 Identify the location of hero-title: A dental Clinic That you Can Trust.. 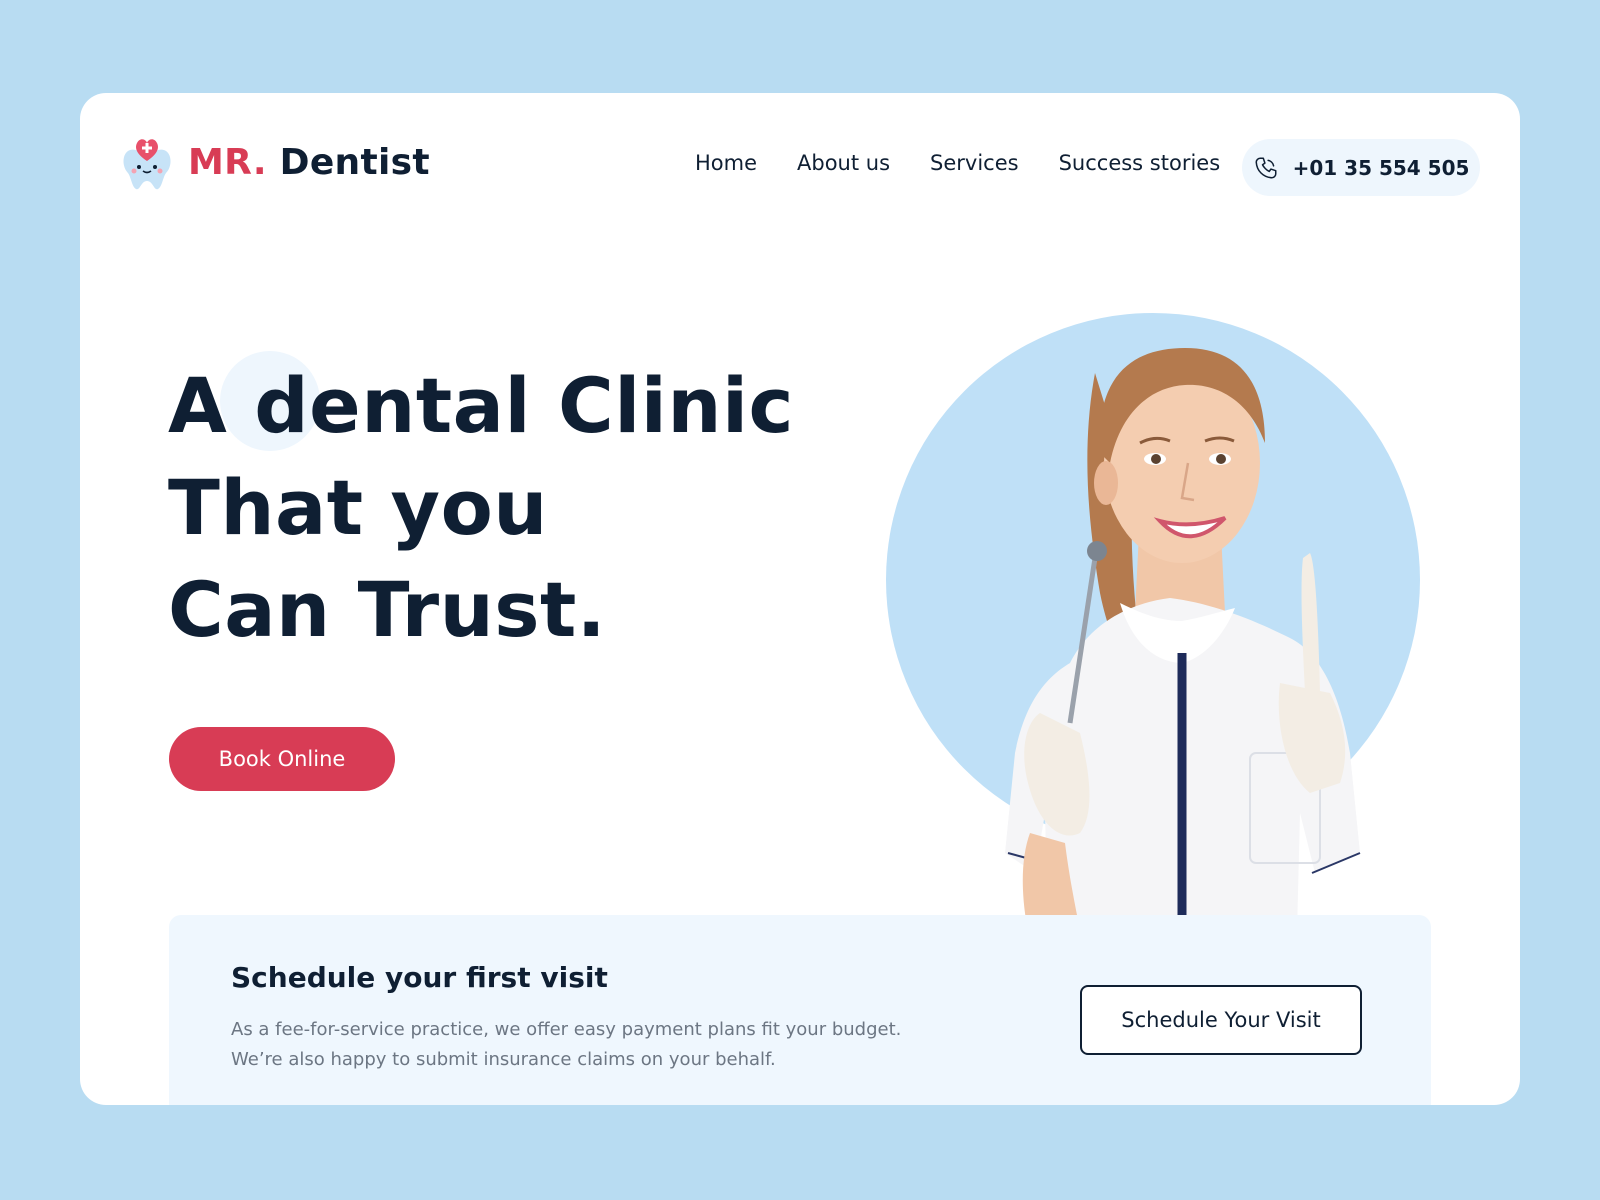
(481, 508).